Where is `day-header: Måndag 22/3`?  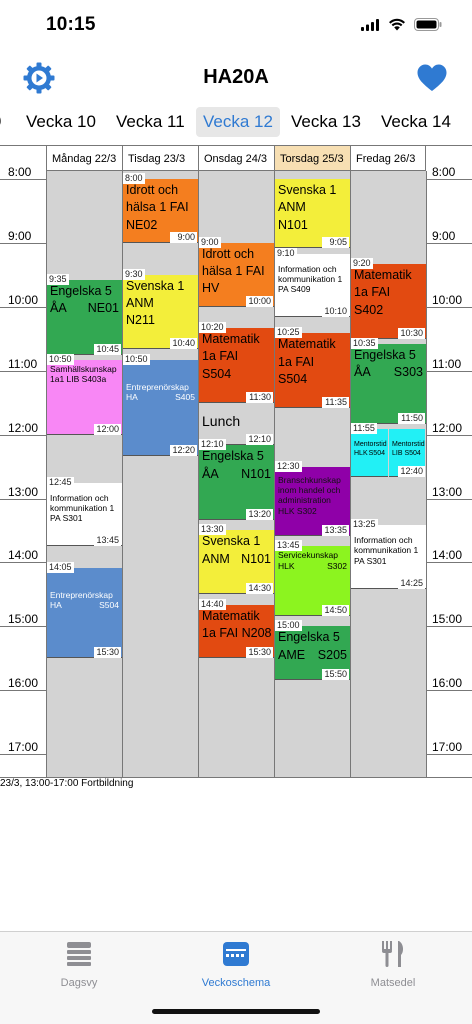
day-header: Måndag 22/3 is located at coordinates (84, 158).